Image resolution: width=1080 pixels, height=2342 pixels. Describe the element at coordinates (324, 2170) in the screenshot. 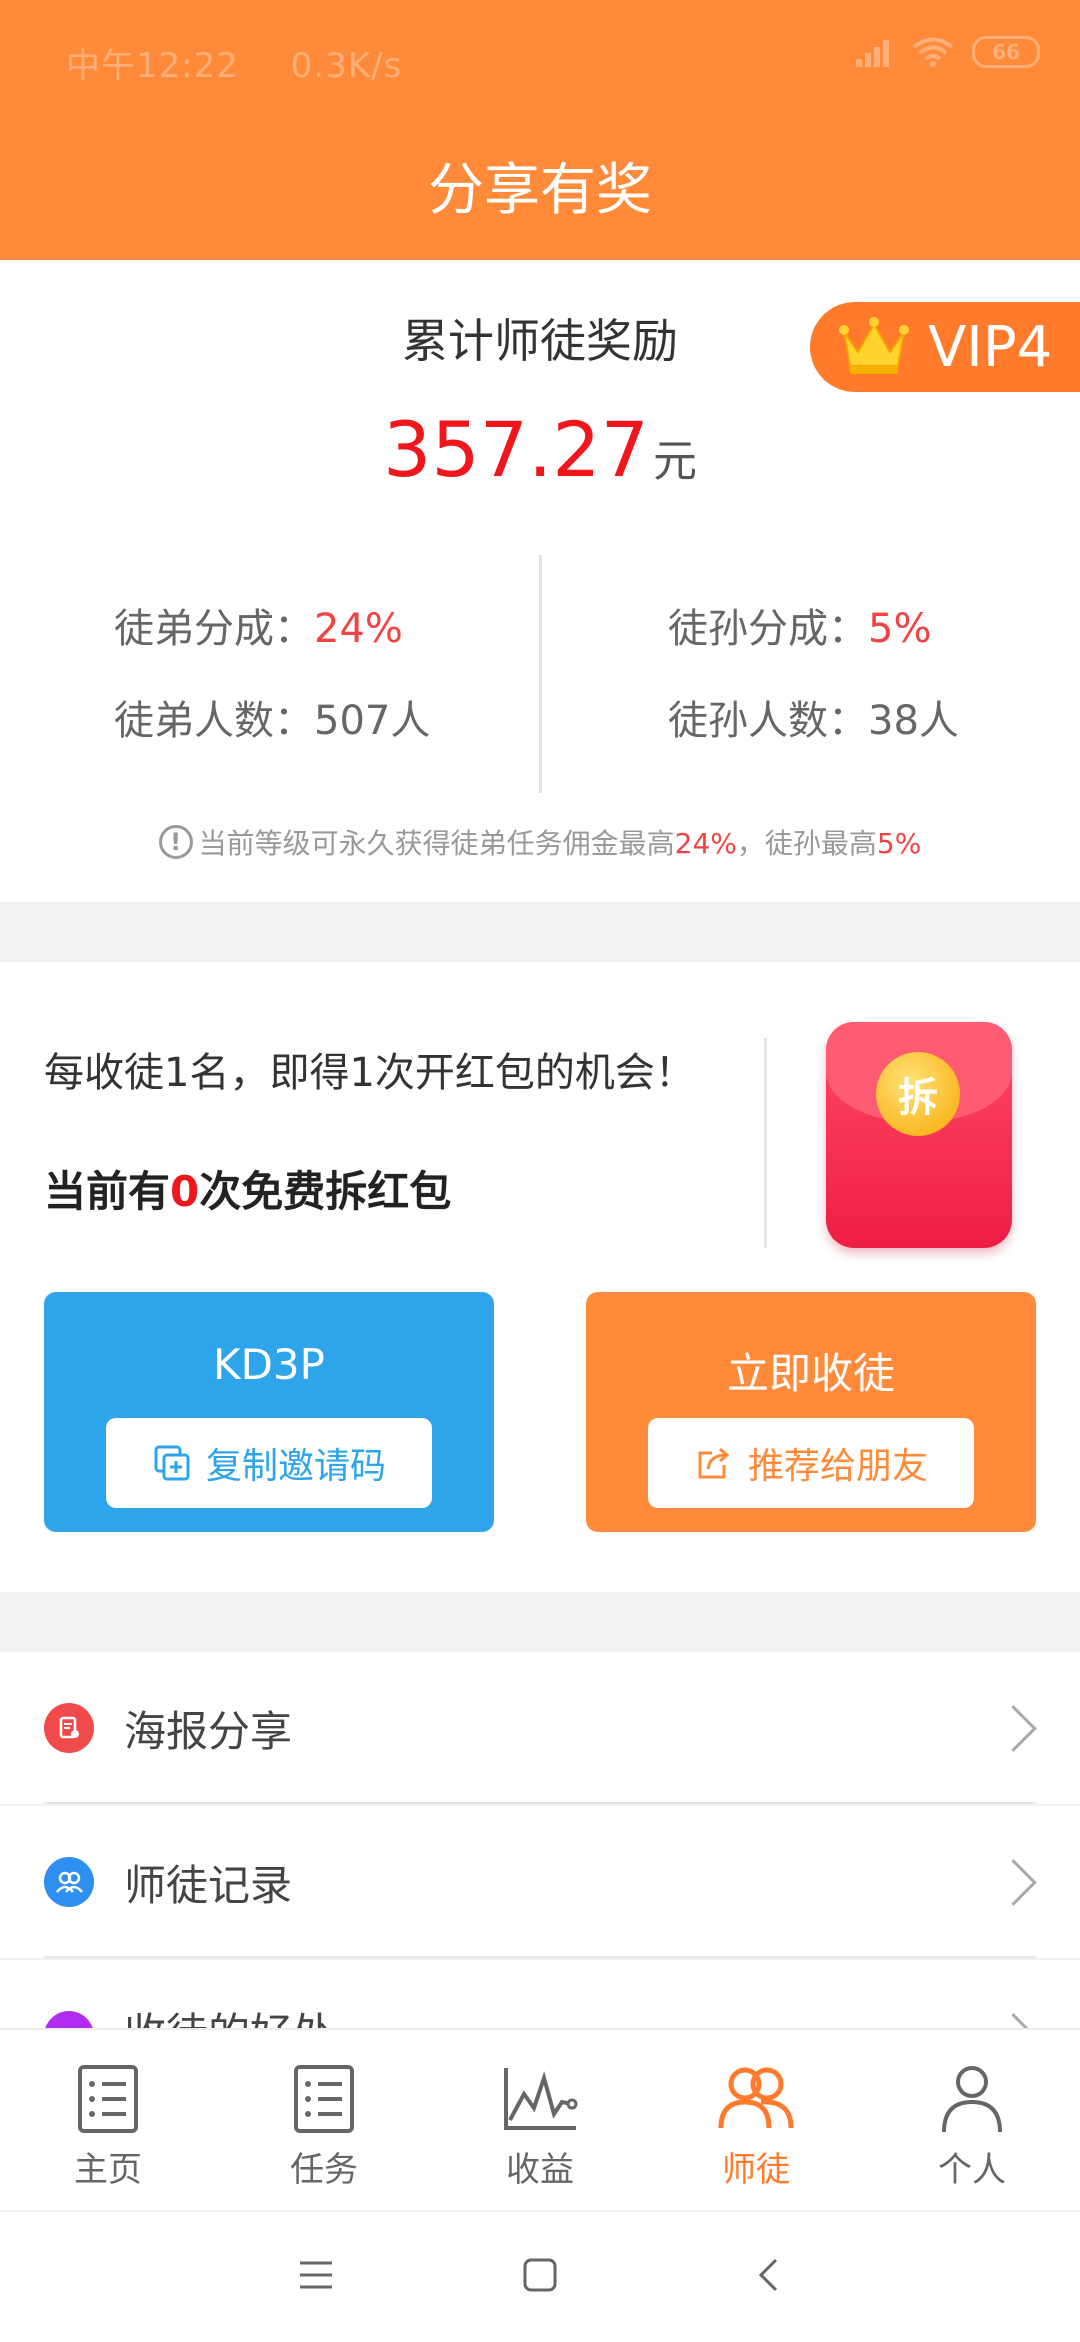

I see `tab-tasks-label: 任务` at that location.